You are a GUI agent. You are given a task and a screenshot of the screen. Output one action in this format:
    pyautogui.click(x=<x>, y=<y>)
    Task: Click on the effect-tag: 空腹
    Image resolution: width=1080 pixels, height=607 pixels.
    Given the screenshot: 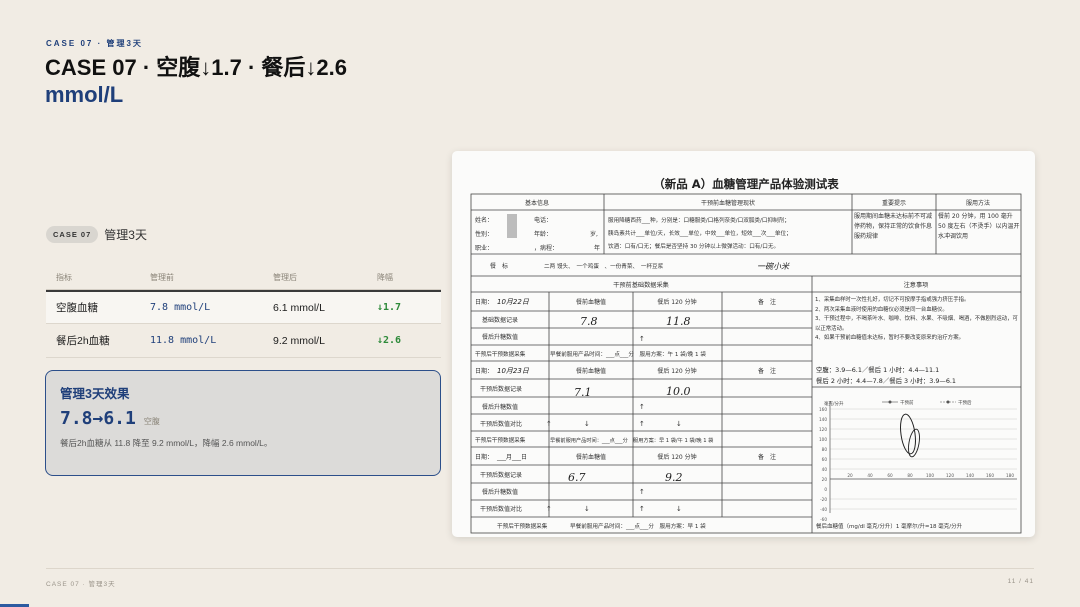 What is the action you would take?
    pyautogui.click(x=151, y=421)
    